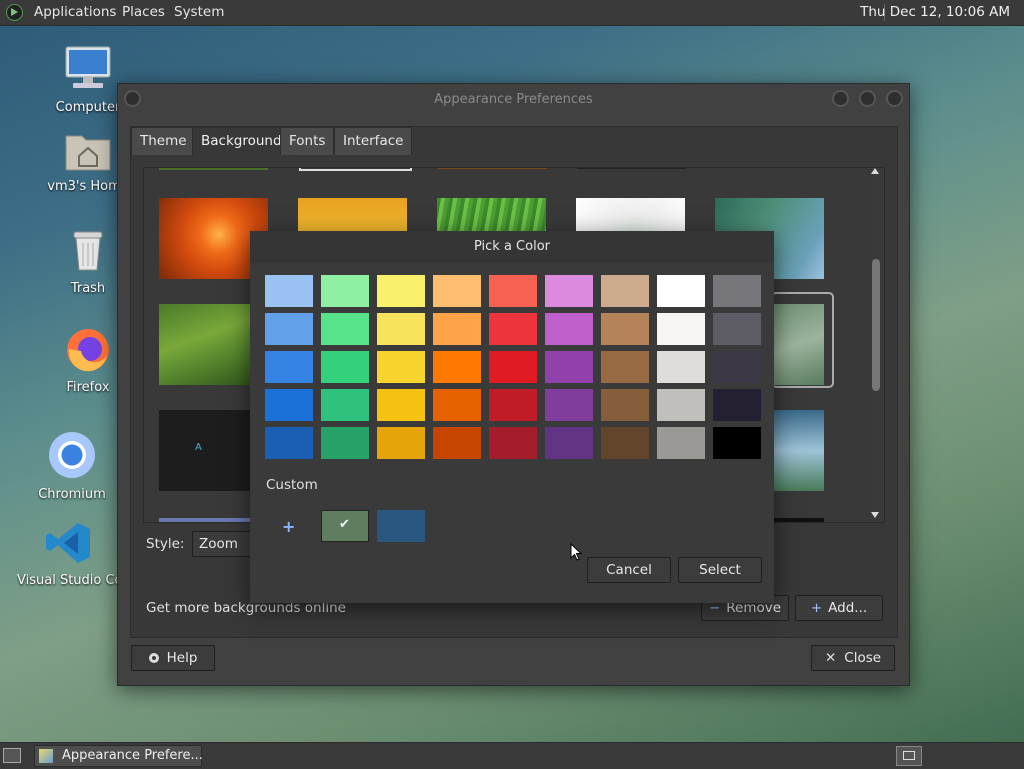 The width and height of the screenshot is (1024, 769). Describe the element at coordinates (163, 141) in the screenshot. I see `tab-theme: Theme` at that location.